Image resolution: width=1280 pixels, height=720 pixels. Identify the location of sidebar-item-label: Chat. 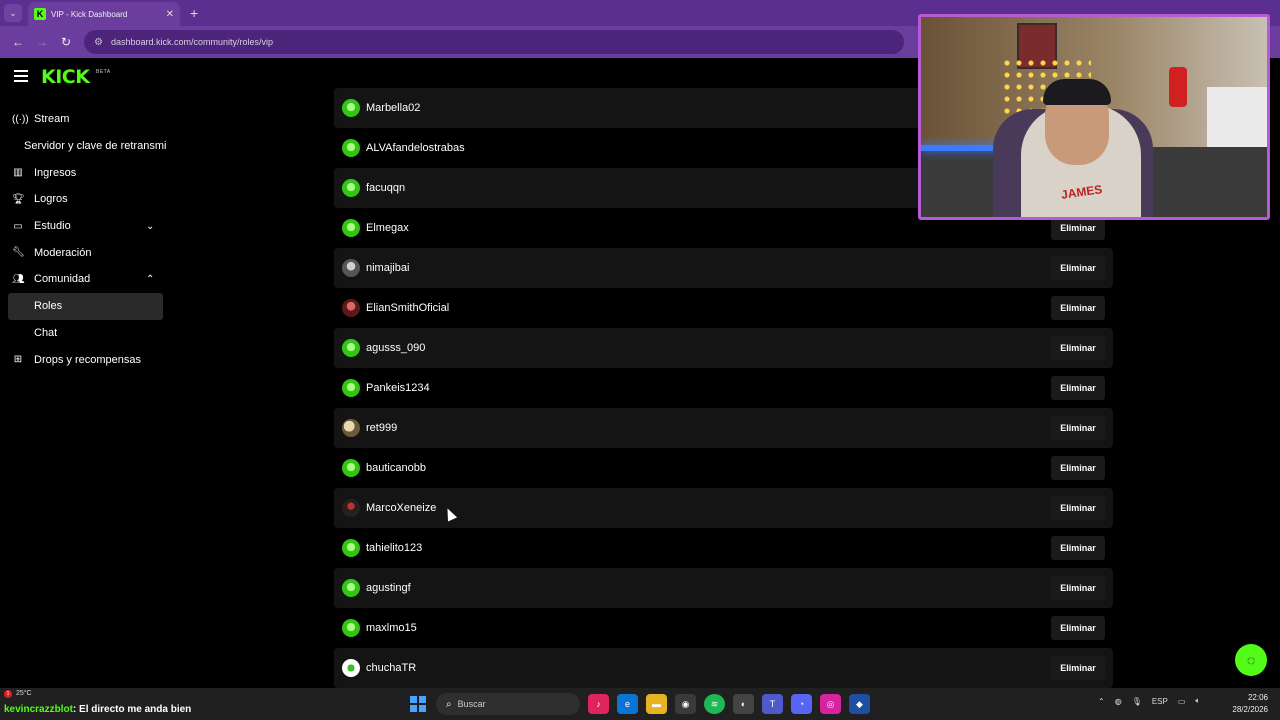
(46, 332).